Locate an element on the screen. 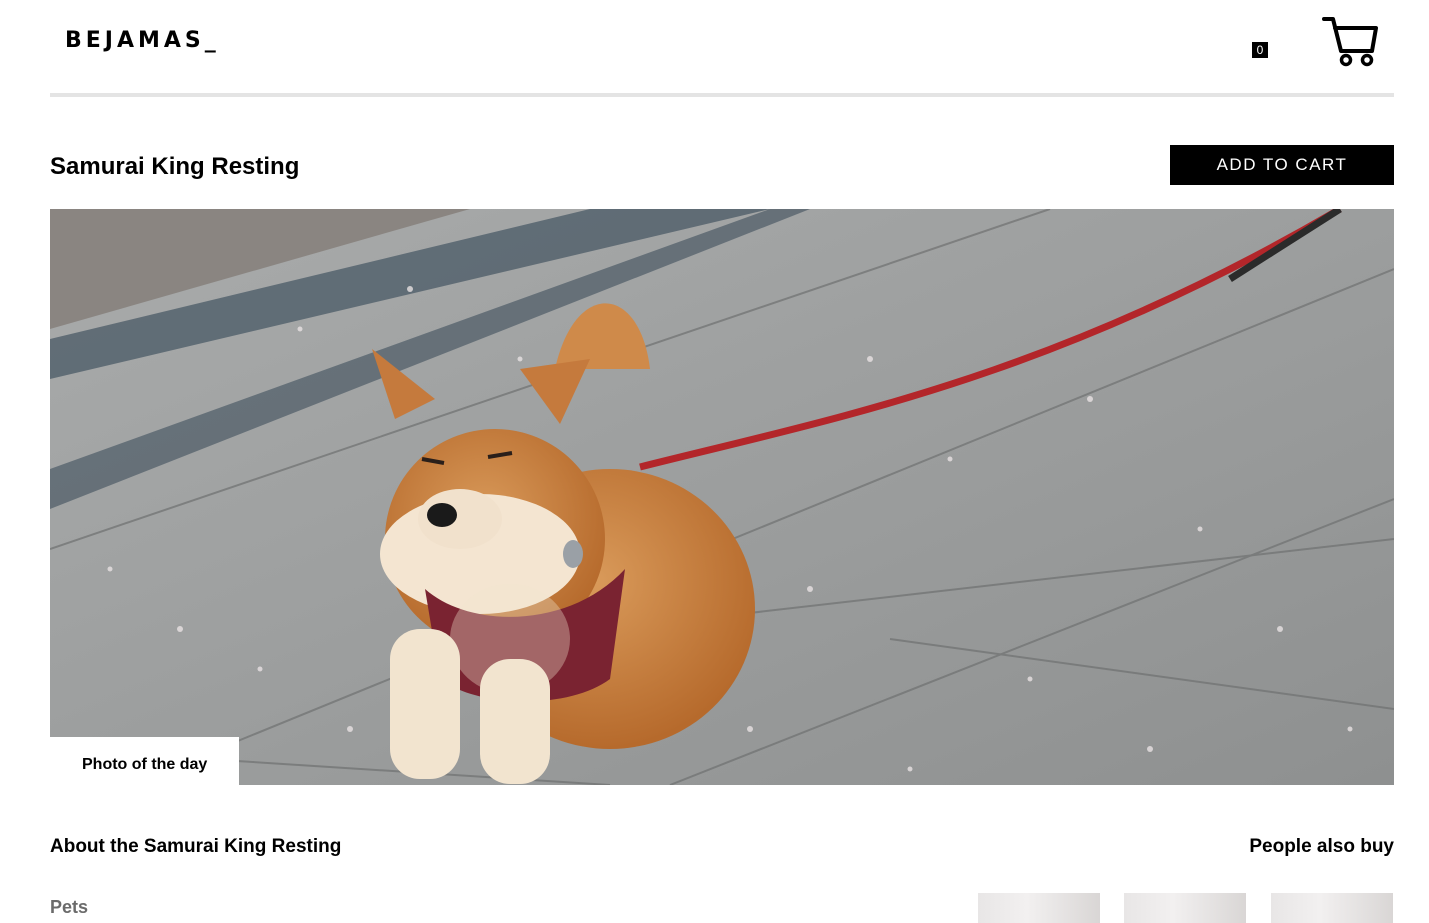 This screenshot has width=1429, height=923. shopping-cart-icon is located at coordinates (1350, 42).